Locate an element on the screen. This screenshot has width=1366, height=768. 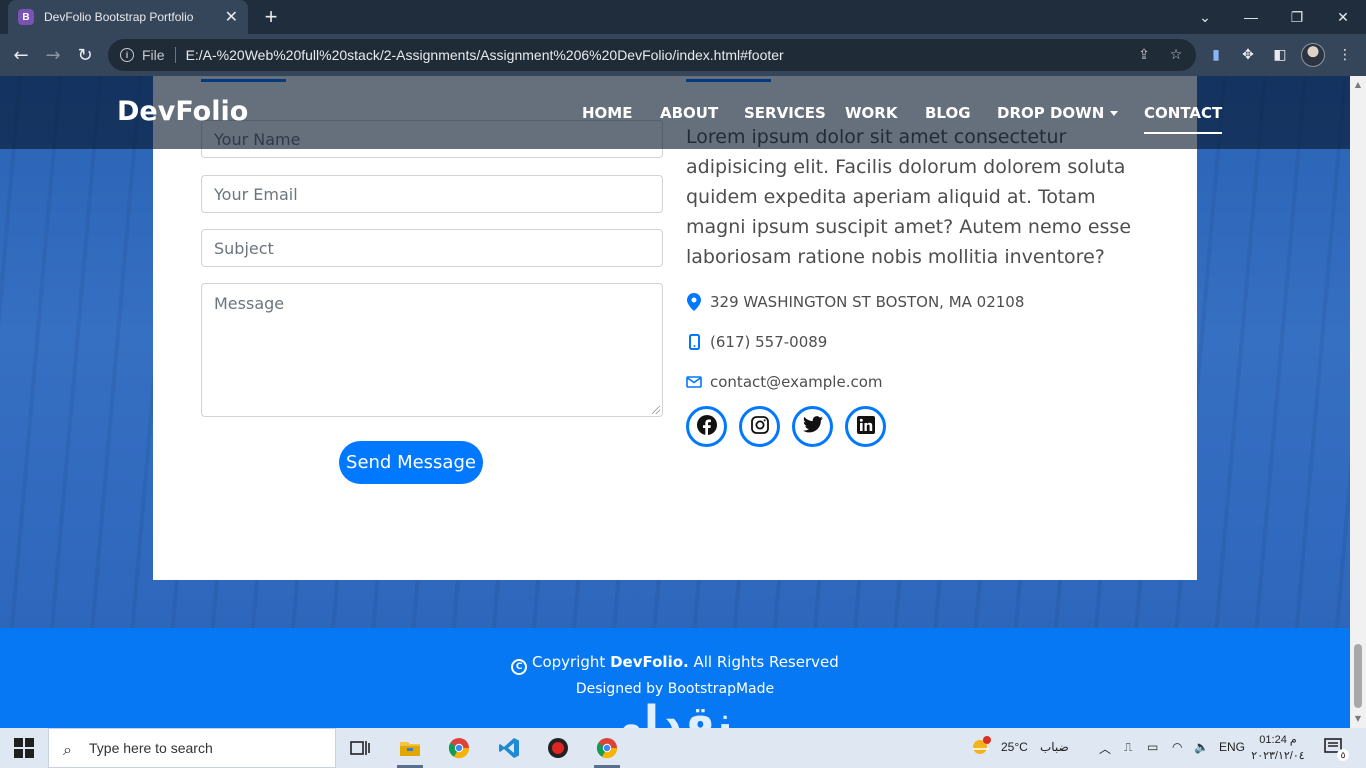
nav-services: SERVICES is located at coordinates (785, 113).